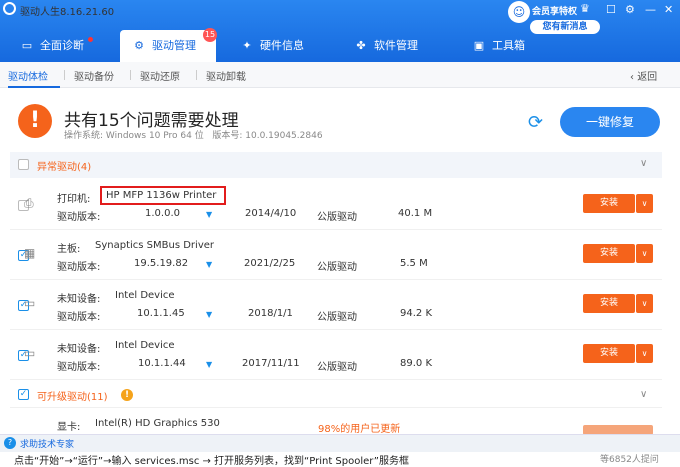 This screenshot has height=467, width=680. What do you see at coordinates (554, 10) in the screenshot?
I see `member-label: 会员享特权` at bounding box center [554, 10].